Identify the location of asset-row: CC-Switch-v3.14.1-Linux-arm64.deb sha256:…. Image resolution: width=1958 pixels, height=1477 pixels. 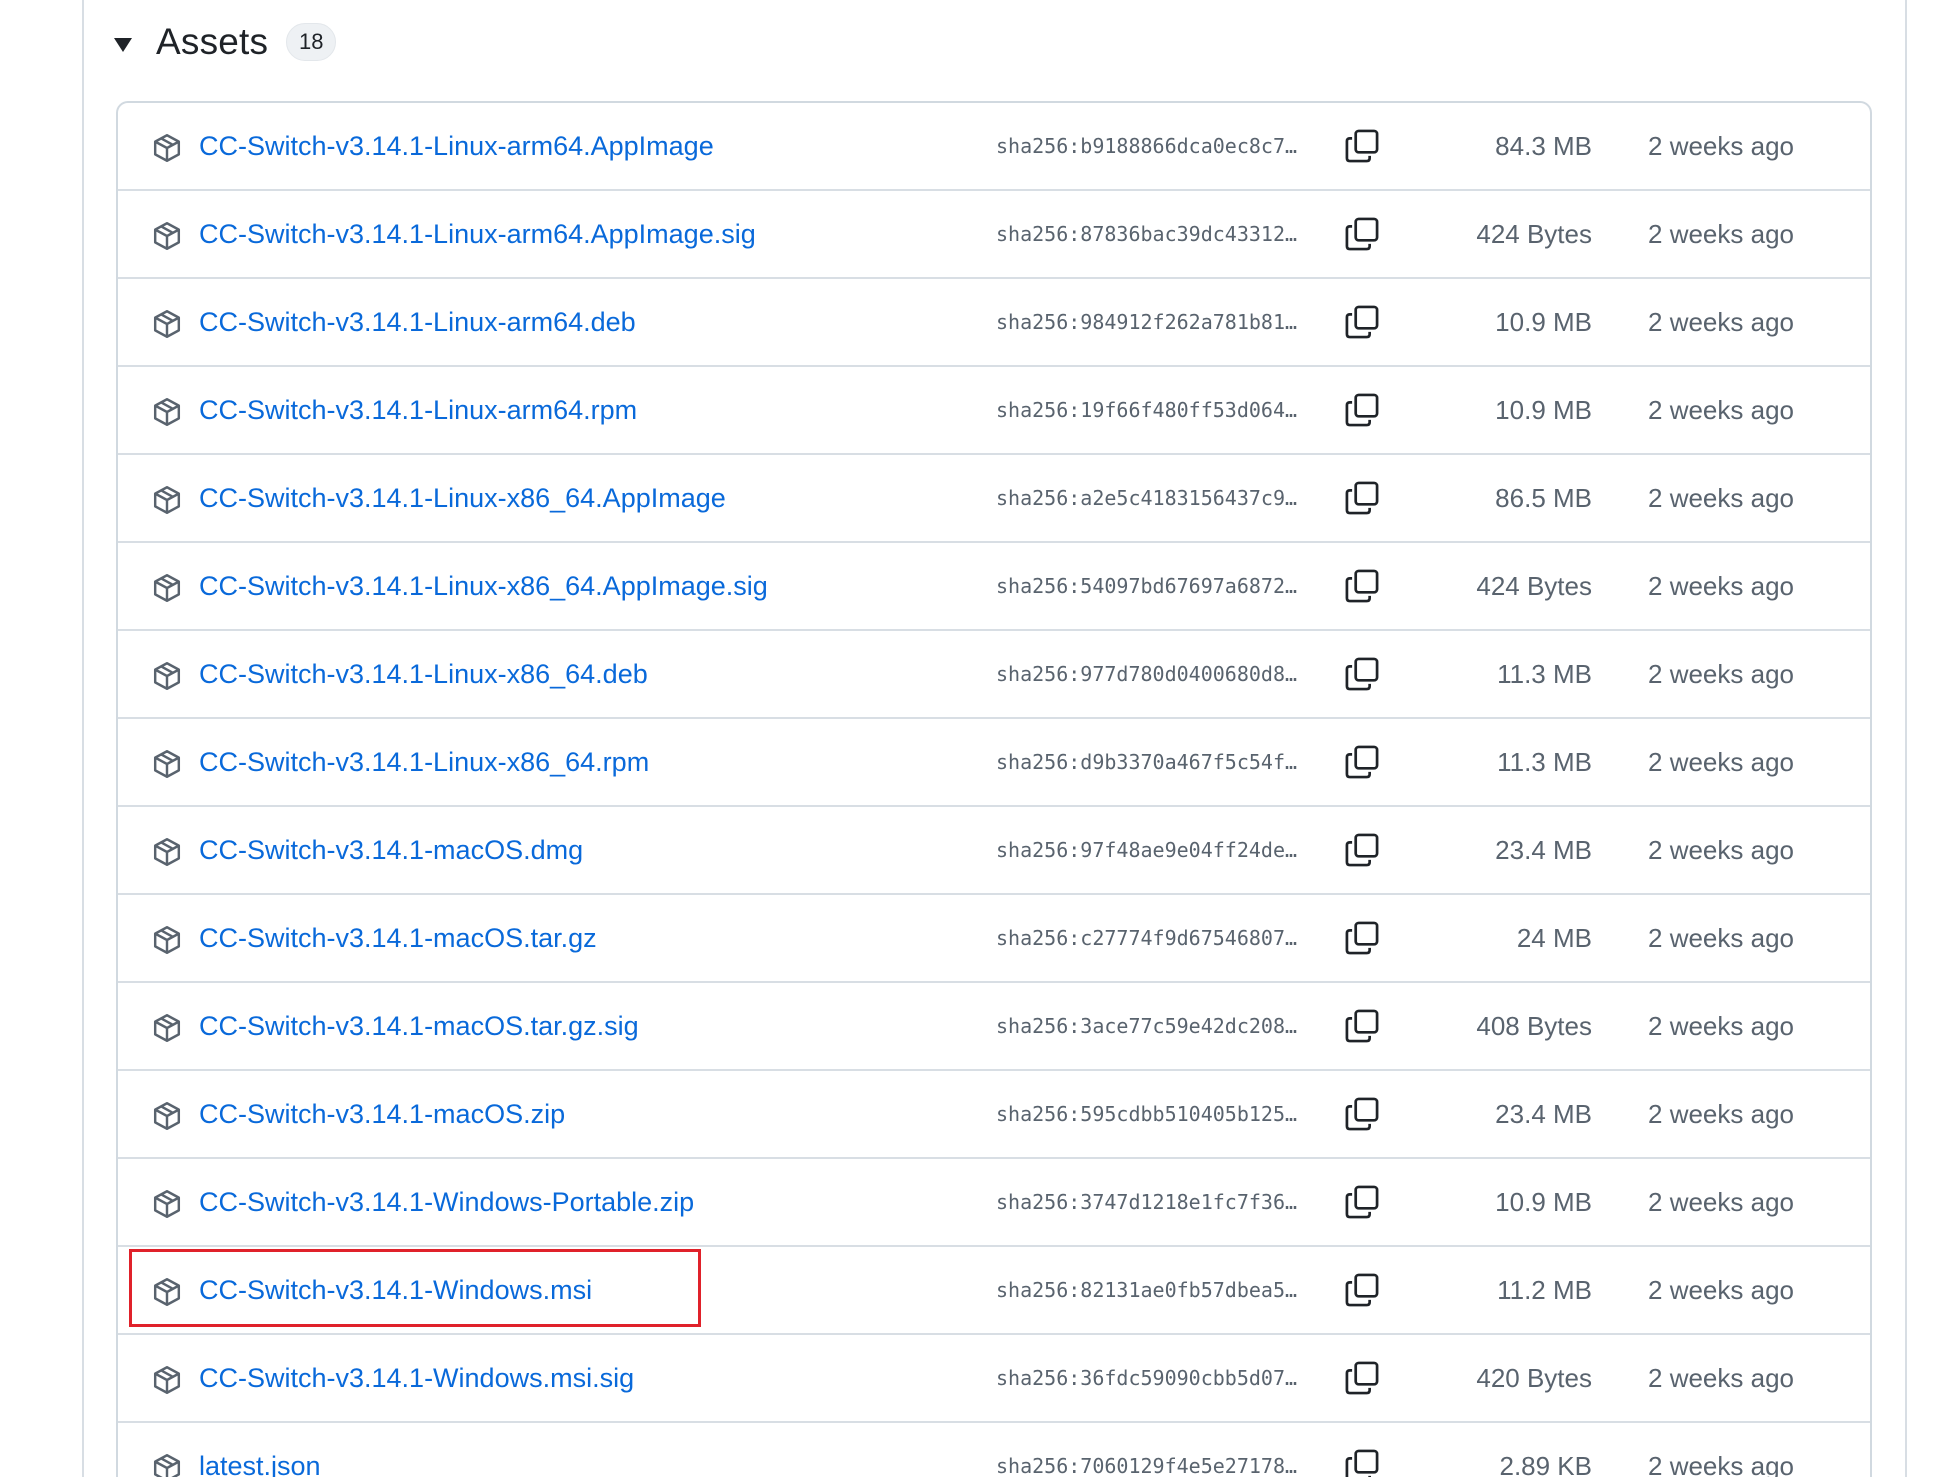
(994, 323).